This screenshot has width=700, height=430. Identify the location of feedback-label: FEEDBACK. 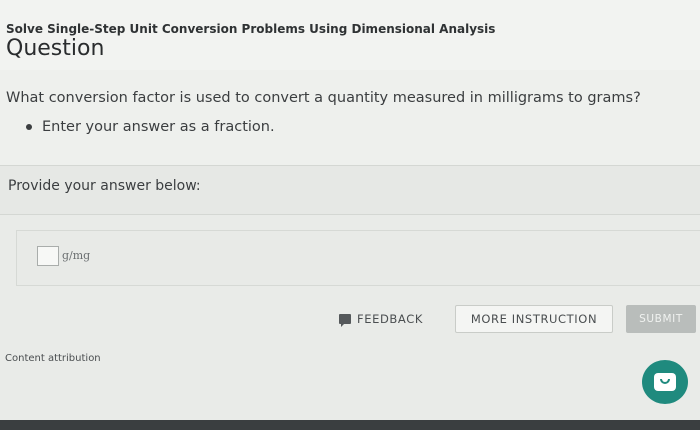
(390, 319).